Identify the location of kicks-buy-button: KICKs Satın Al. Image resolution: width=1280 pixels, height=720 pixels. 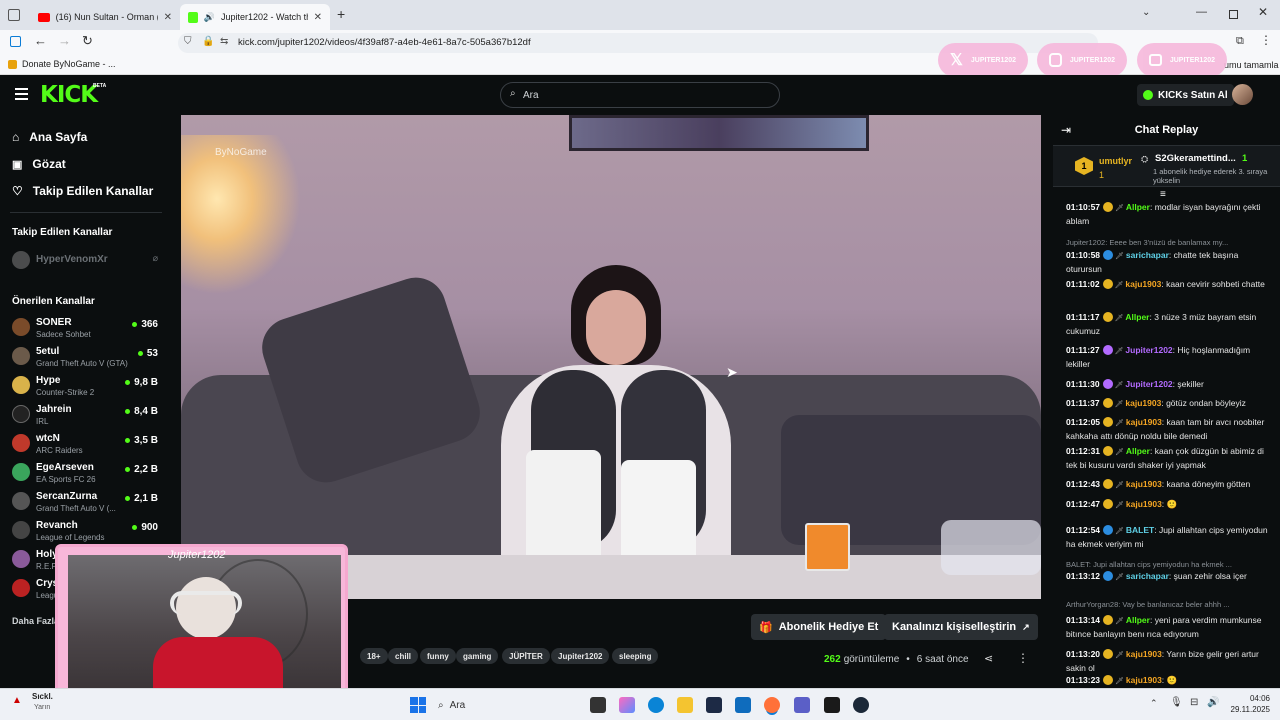
(1185, 95).